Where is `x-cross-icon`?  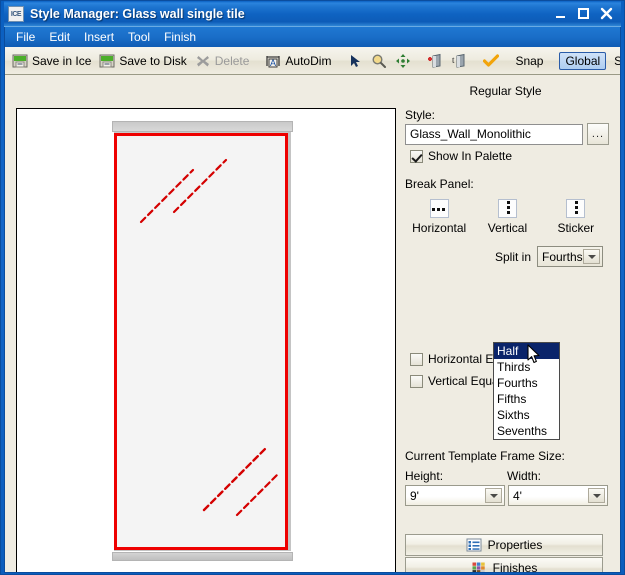 x-cross-icon is located at coordinates (203, 61).